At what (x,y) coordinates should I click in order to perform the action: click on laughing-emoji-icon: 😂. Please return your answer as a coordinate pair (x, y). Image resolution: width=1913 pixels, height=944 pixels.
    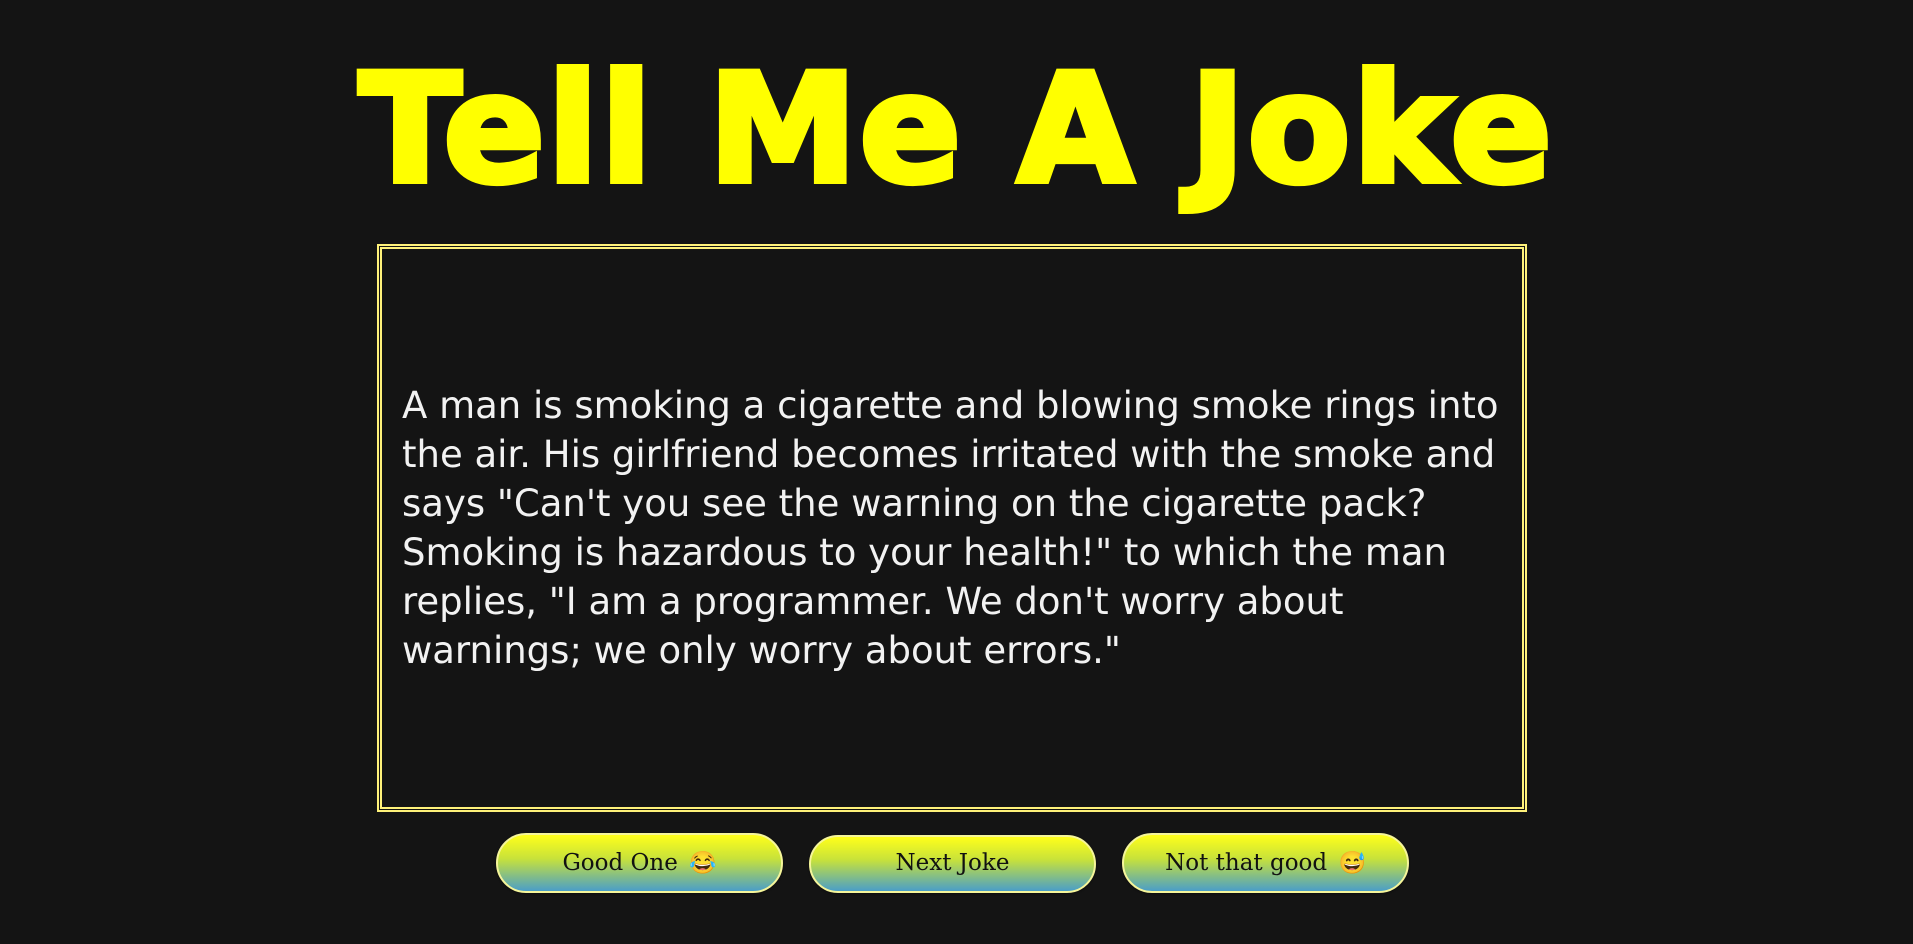
    Looking at the image, I should click on (703, 863).